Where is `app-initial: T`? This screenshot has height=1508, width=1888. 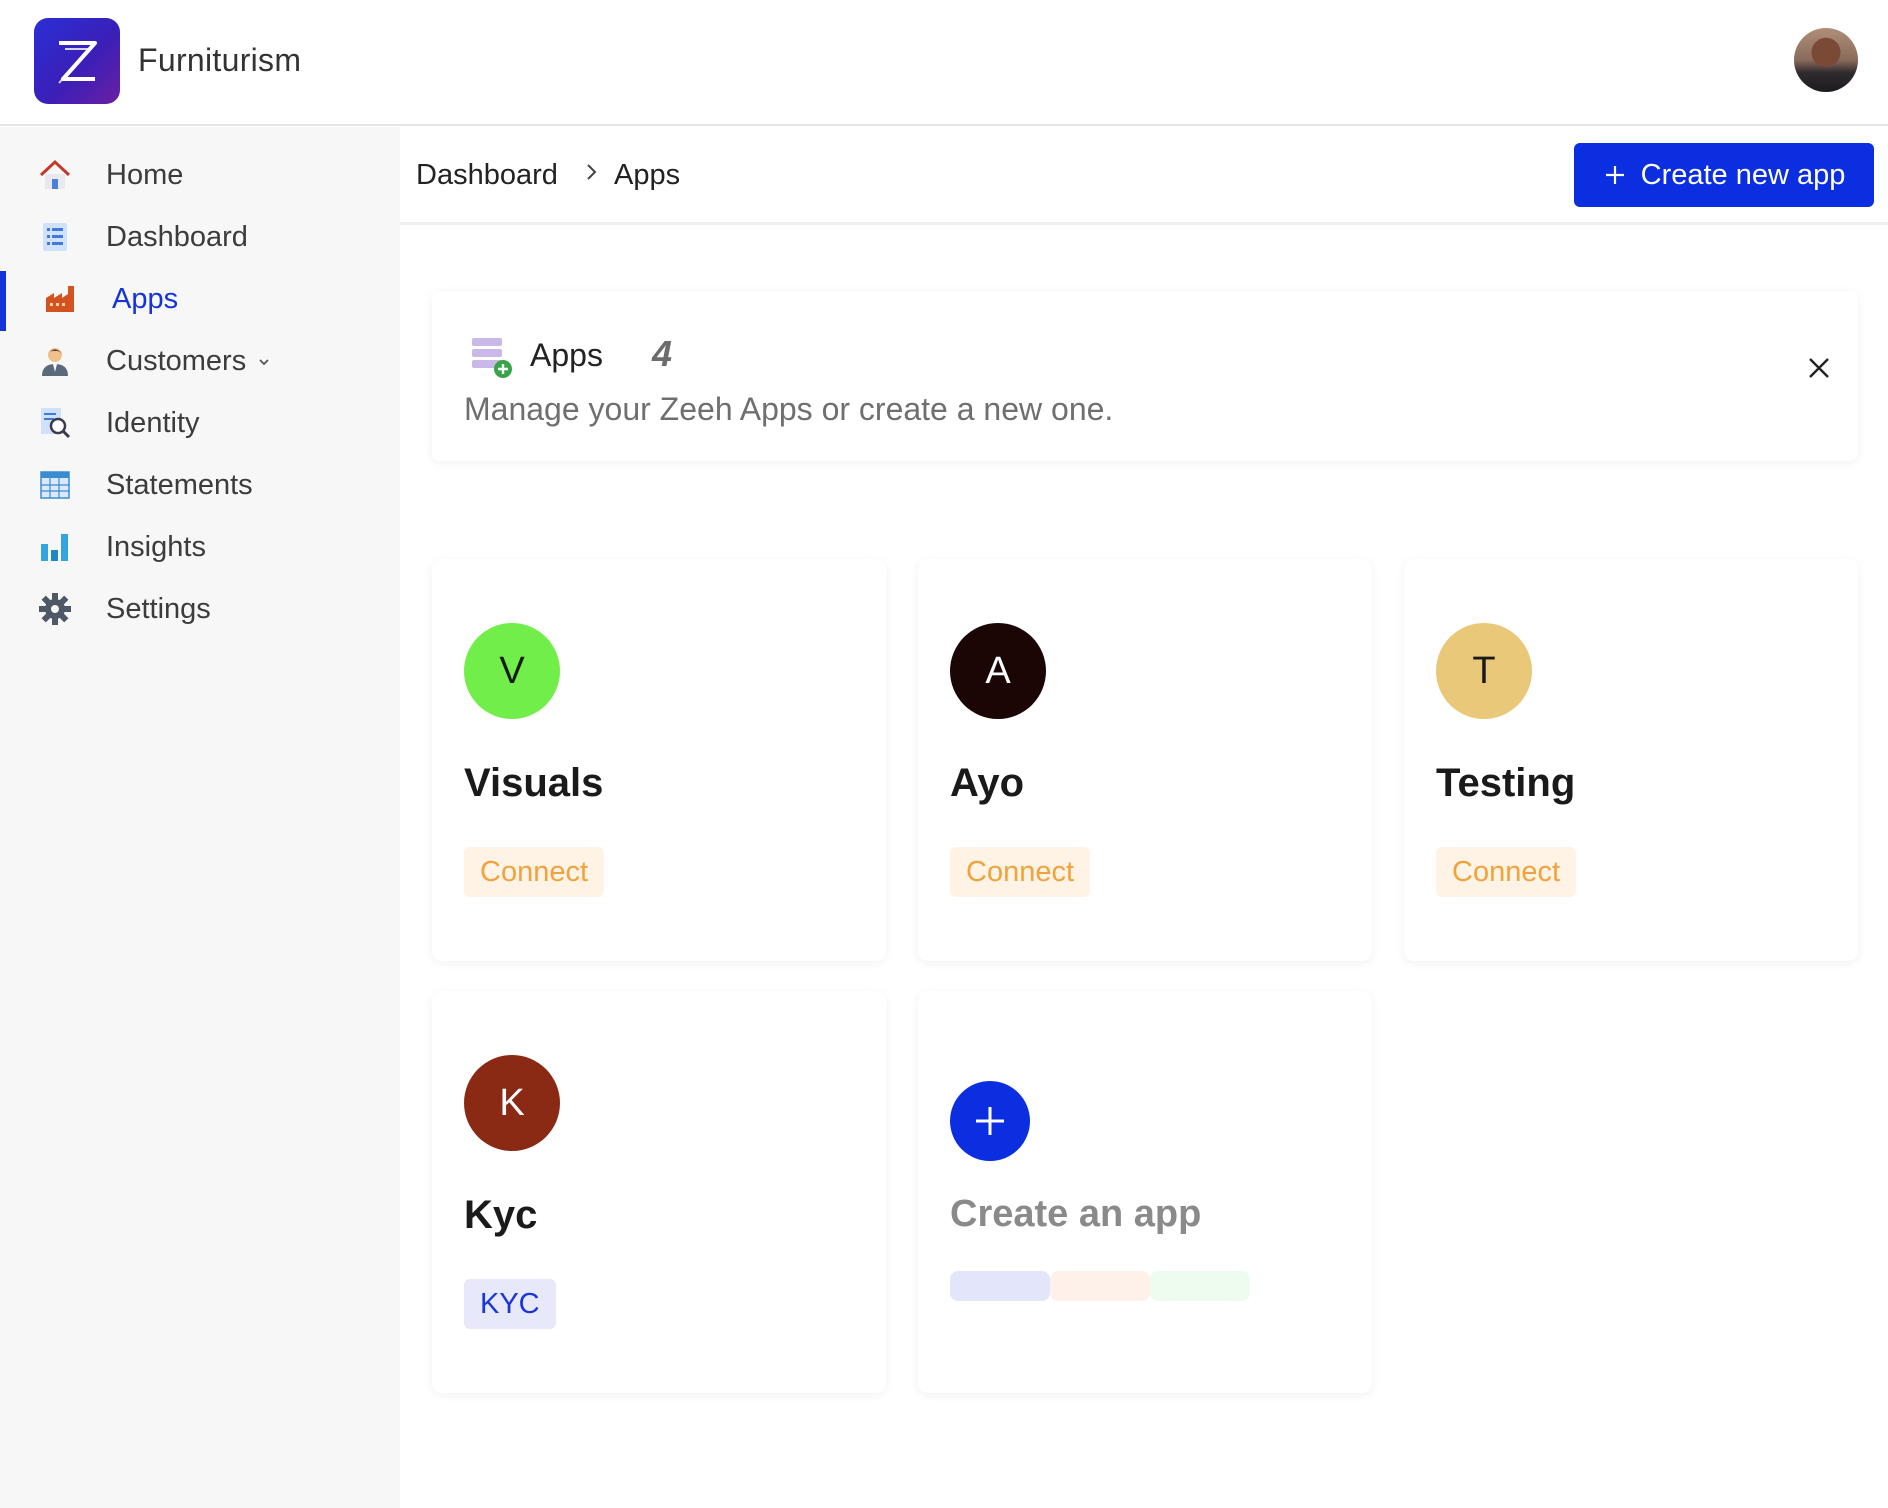 app-initial: T is located at coordinates (1484, 670).